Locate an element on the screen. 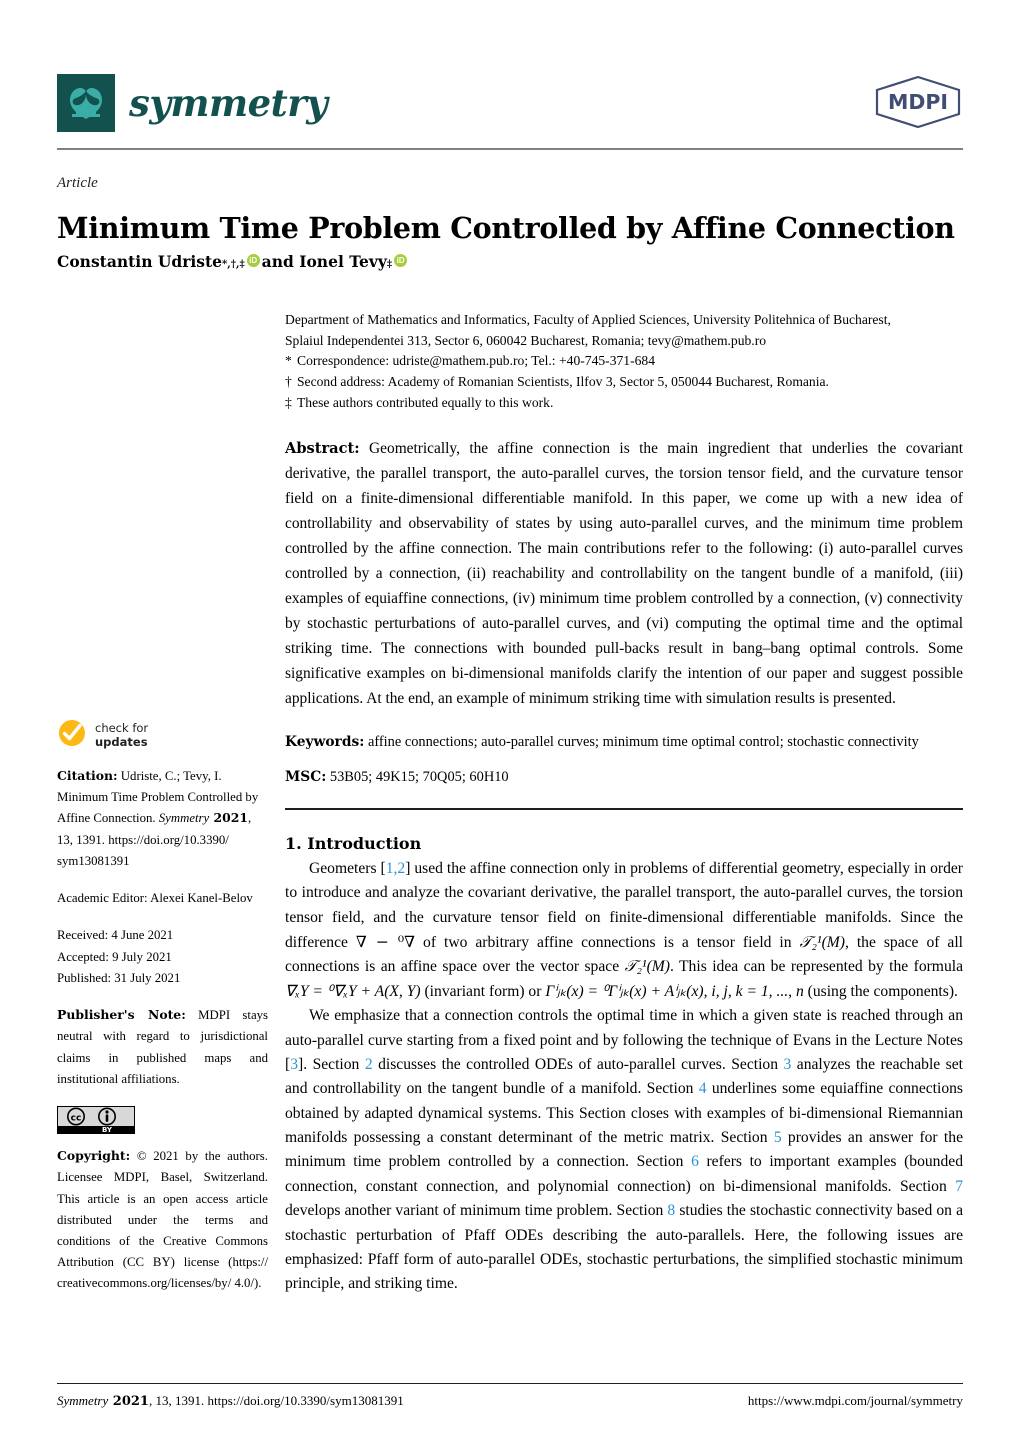  mdpi-logo-icon: MDPI is located at coordinates (918, 102).